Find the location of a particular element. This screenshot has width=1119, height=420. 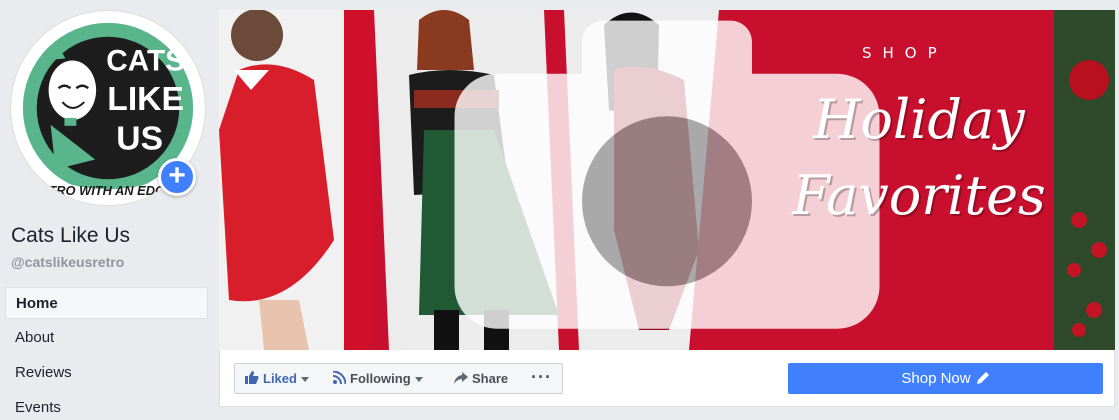

page-handle: @catslikeusretro is located at coordinates (67, 262).